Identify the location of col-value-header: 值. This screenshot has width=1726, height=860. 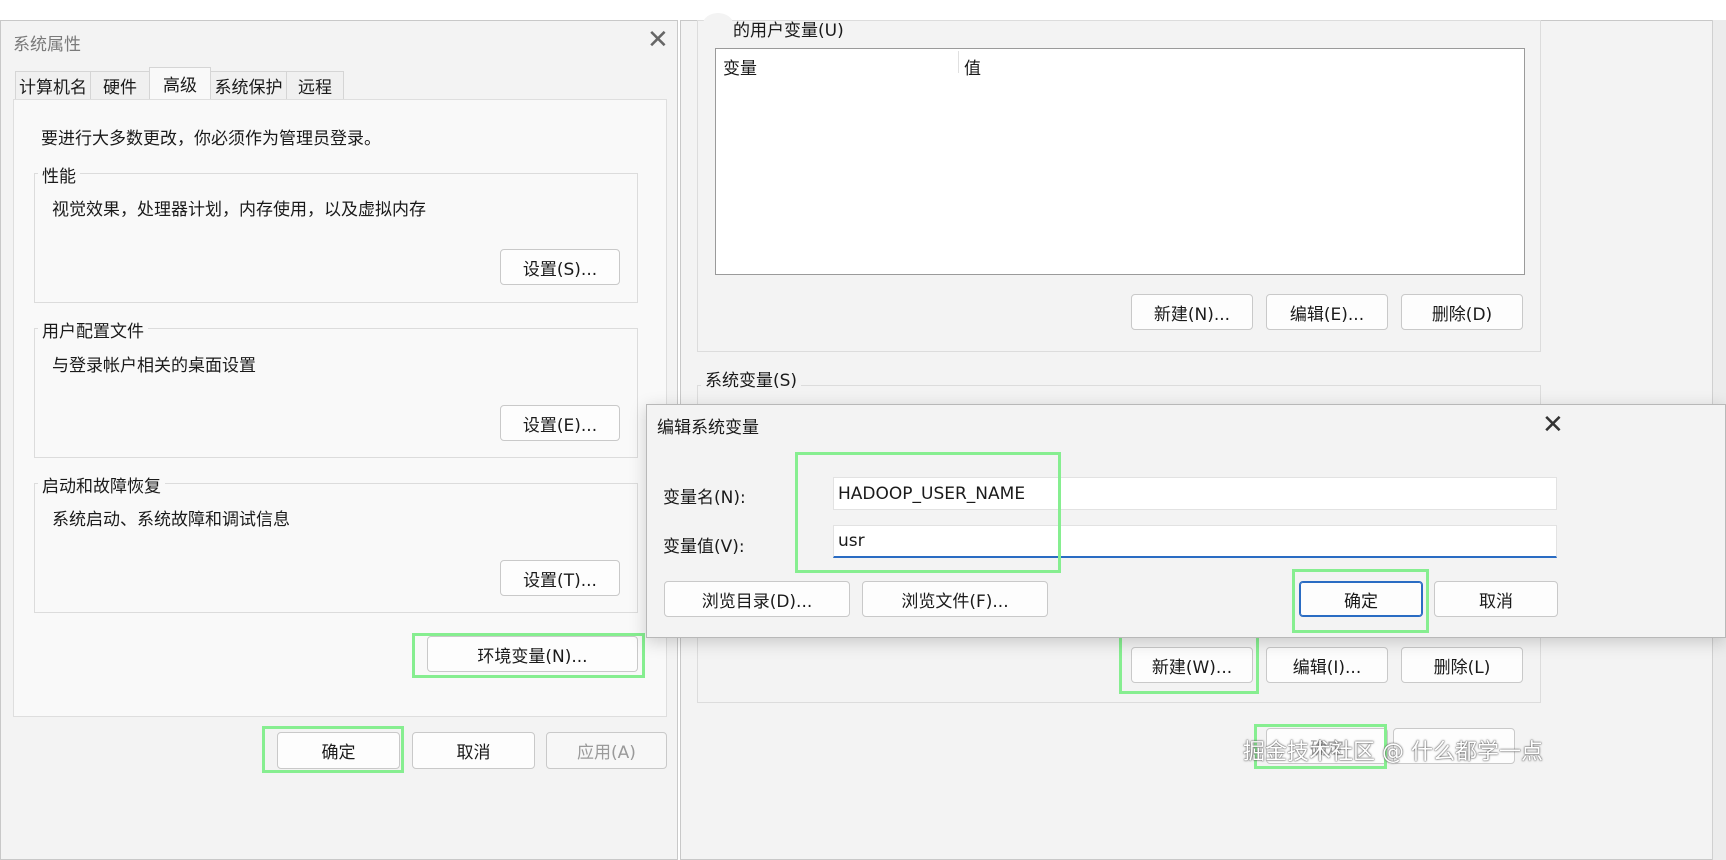
(972, 66).